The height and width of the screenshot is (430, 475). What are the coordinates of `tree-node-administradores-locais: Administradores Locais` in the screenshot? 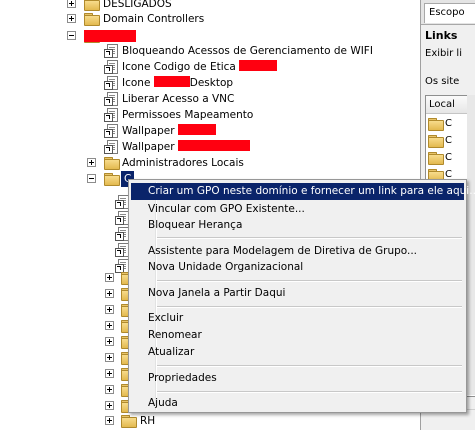 It's located at (150, 163).